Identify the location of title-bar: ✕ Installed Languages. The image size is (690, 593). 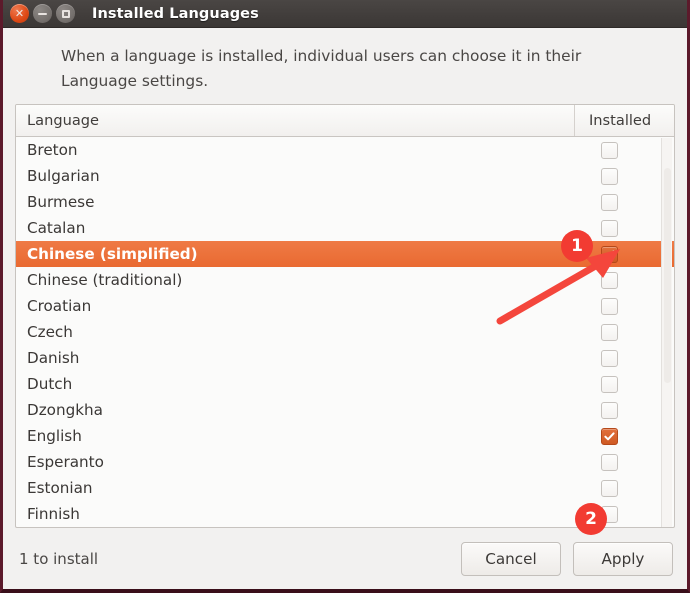
(345, 14).